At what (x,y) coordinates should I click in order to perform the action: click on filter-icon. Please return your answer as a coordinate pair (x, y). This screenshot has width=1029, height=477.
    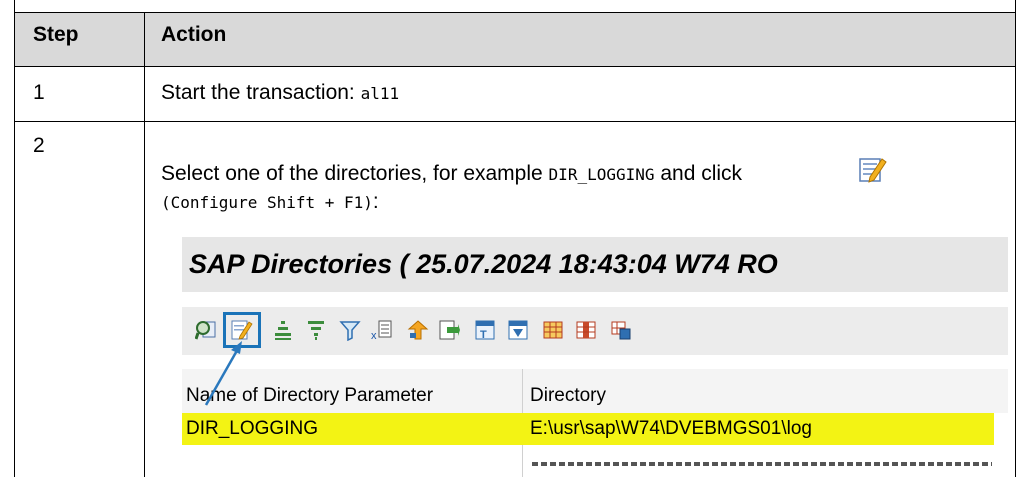
    Looking at the image, I should click on (350, 330).